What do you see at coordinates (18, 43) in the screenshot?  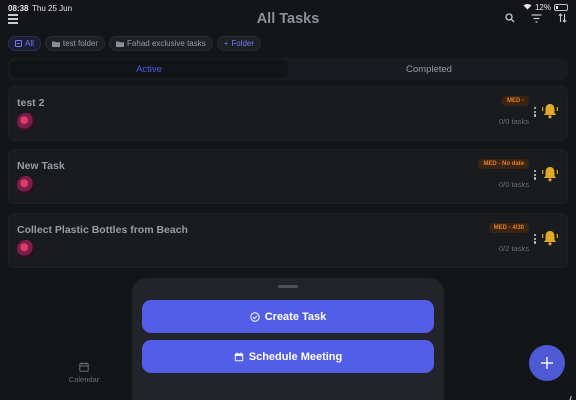 I see `all-icon` at bounding box center [18, 43].